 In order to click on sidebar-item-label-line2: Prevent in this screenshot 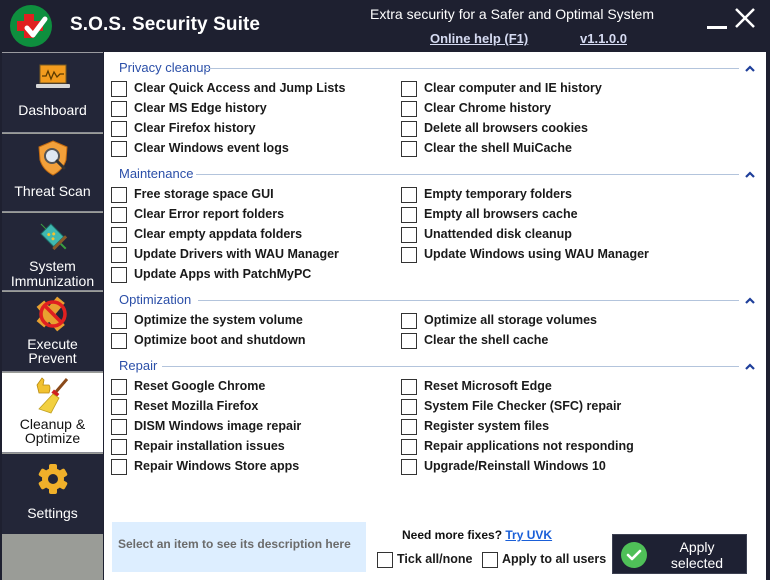, I will do `click(52, 358)`.